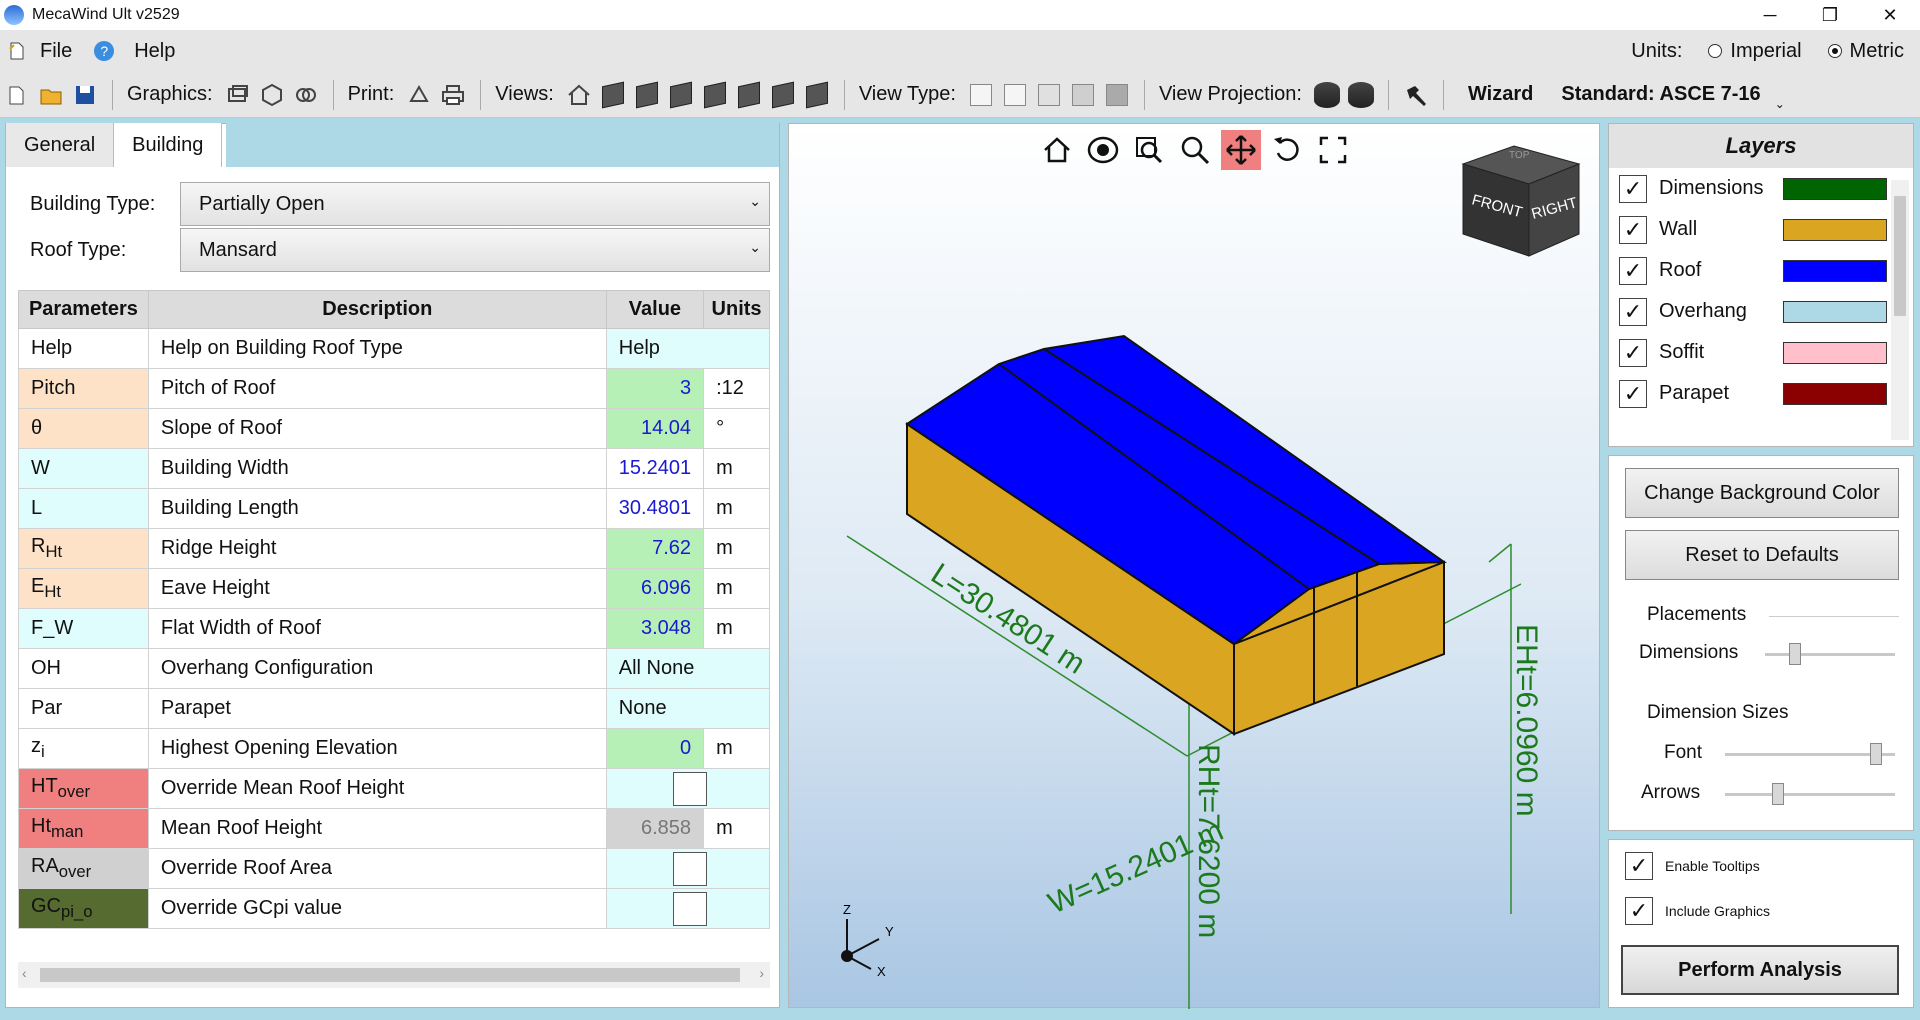  Describe the element at coordinates (655, 388) in the screenshot. I see `pitch-input: 3` at that location.